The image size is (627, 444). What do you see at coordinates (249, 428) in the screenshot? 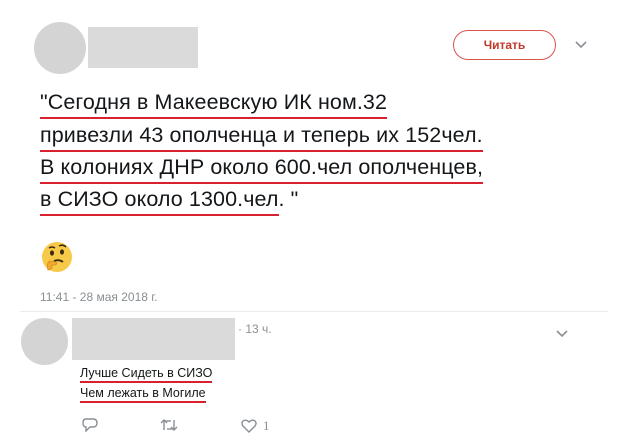
I see `like-icon` at bounding box center [249, 428].